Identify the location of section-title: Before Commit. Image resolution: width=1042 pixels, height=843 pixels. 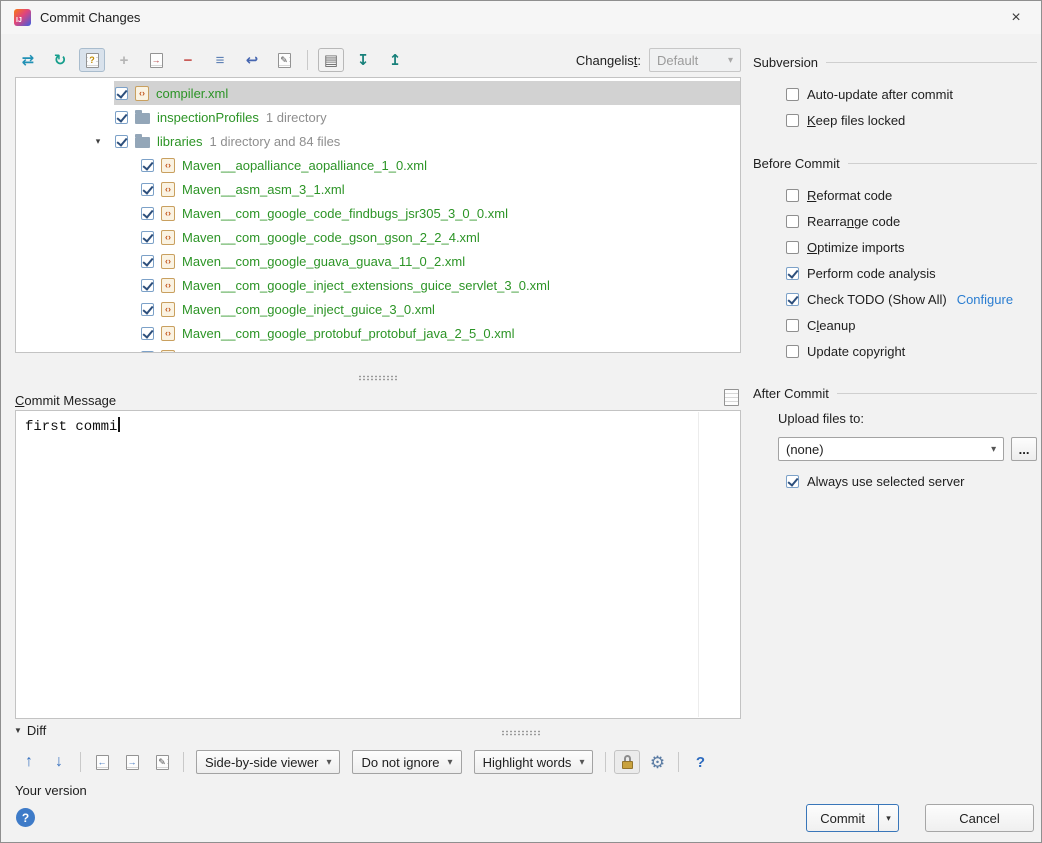
(796, 163).